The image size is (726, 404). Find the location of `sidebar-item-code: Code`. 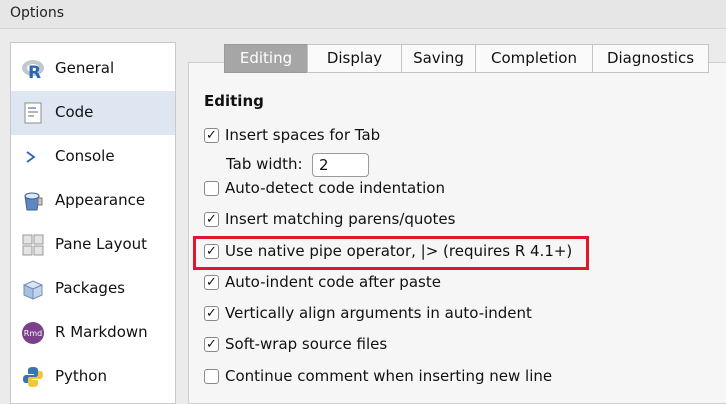

sidebar-item-code: Code is located at coordinates (93, 113).